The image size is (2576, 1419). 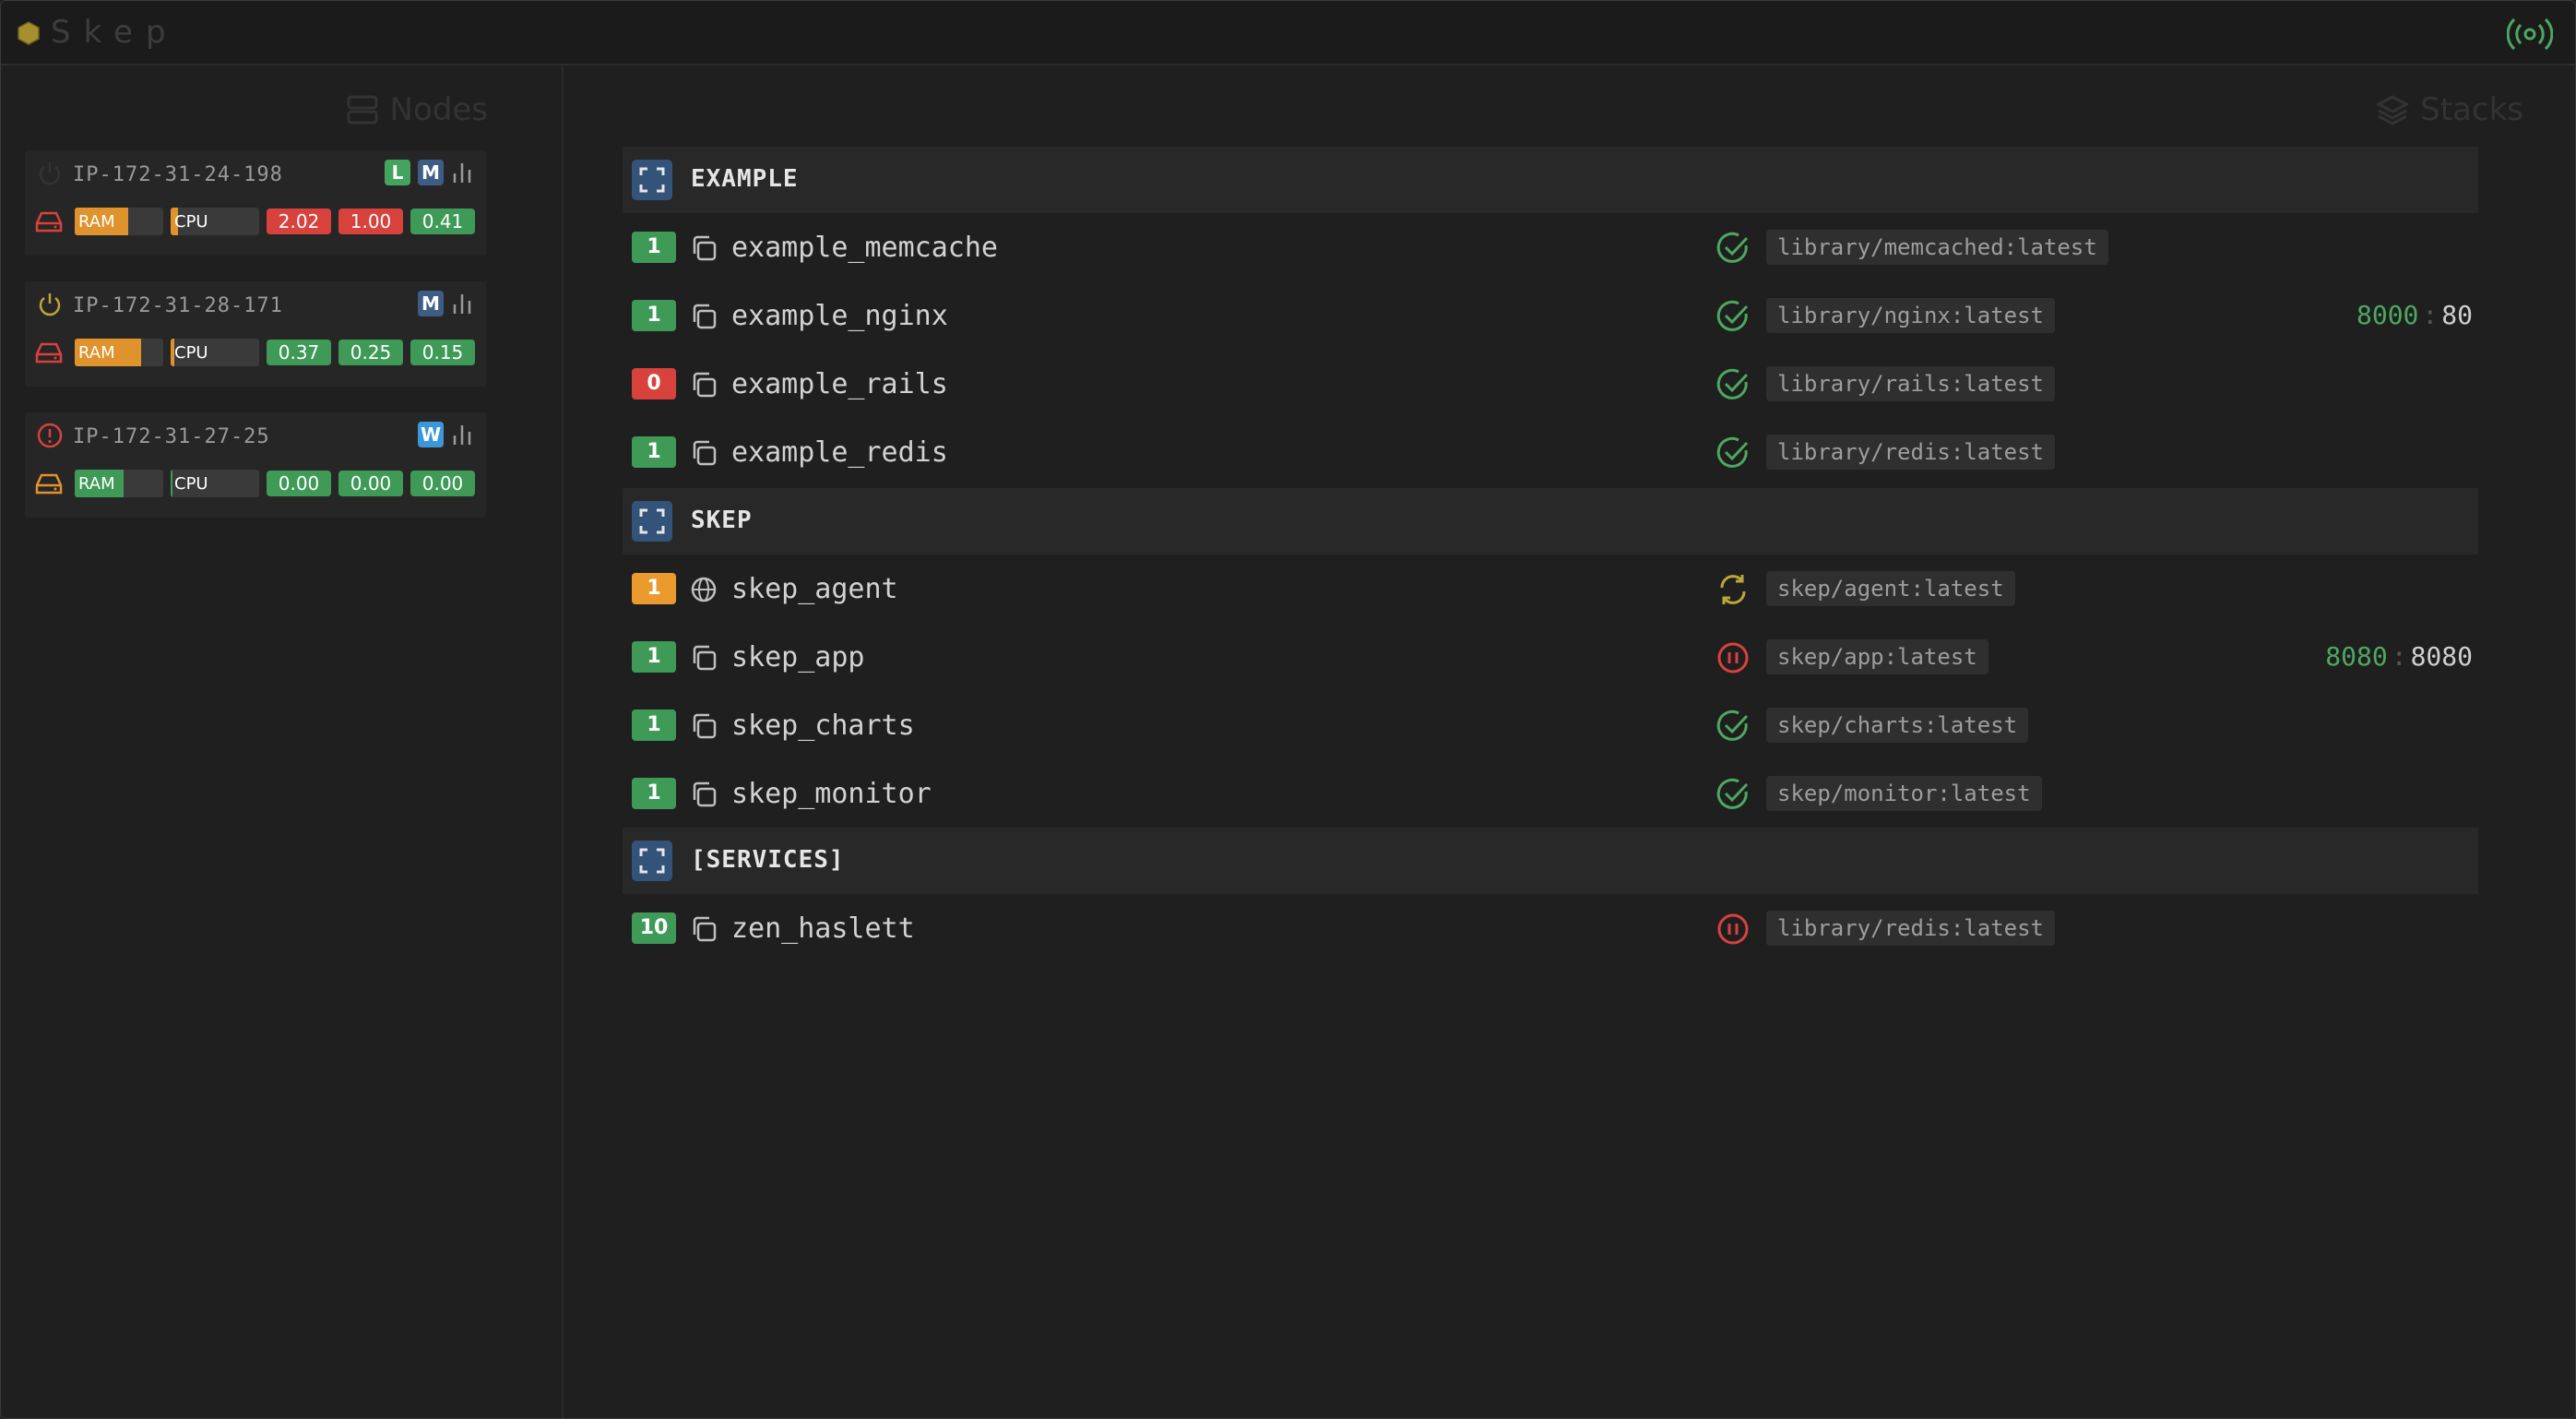 What do you see at coordinates (1550, 794) in the screenshot?
I see `service-row: 1 skep_monitor skep/monitor:latest` at bounding box center [1550, 794].